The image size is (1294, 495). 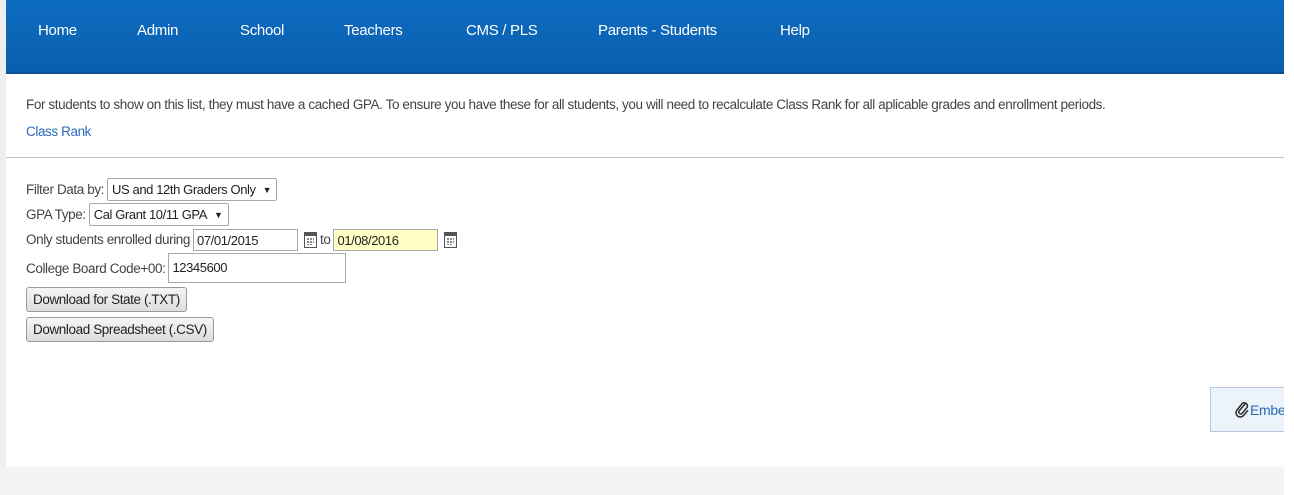 I want to click on download-csv-button: Download Spreadsheet (.CSV), so click(x=120, y=329).